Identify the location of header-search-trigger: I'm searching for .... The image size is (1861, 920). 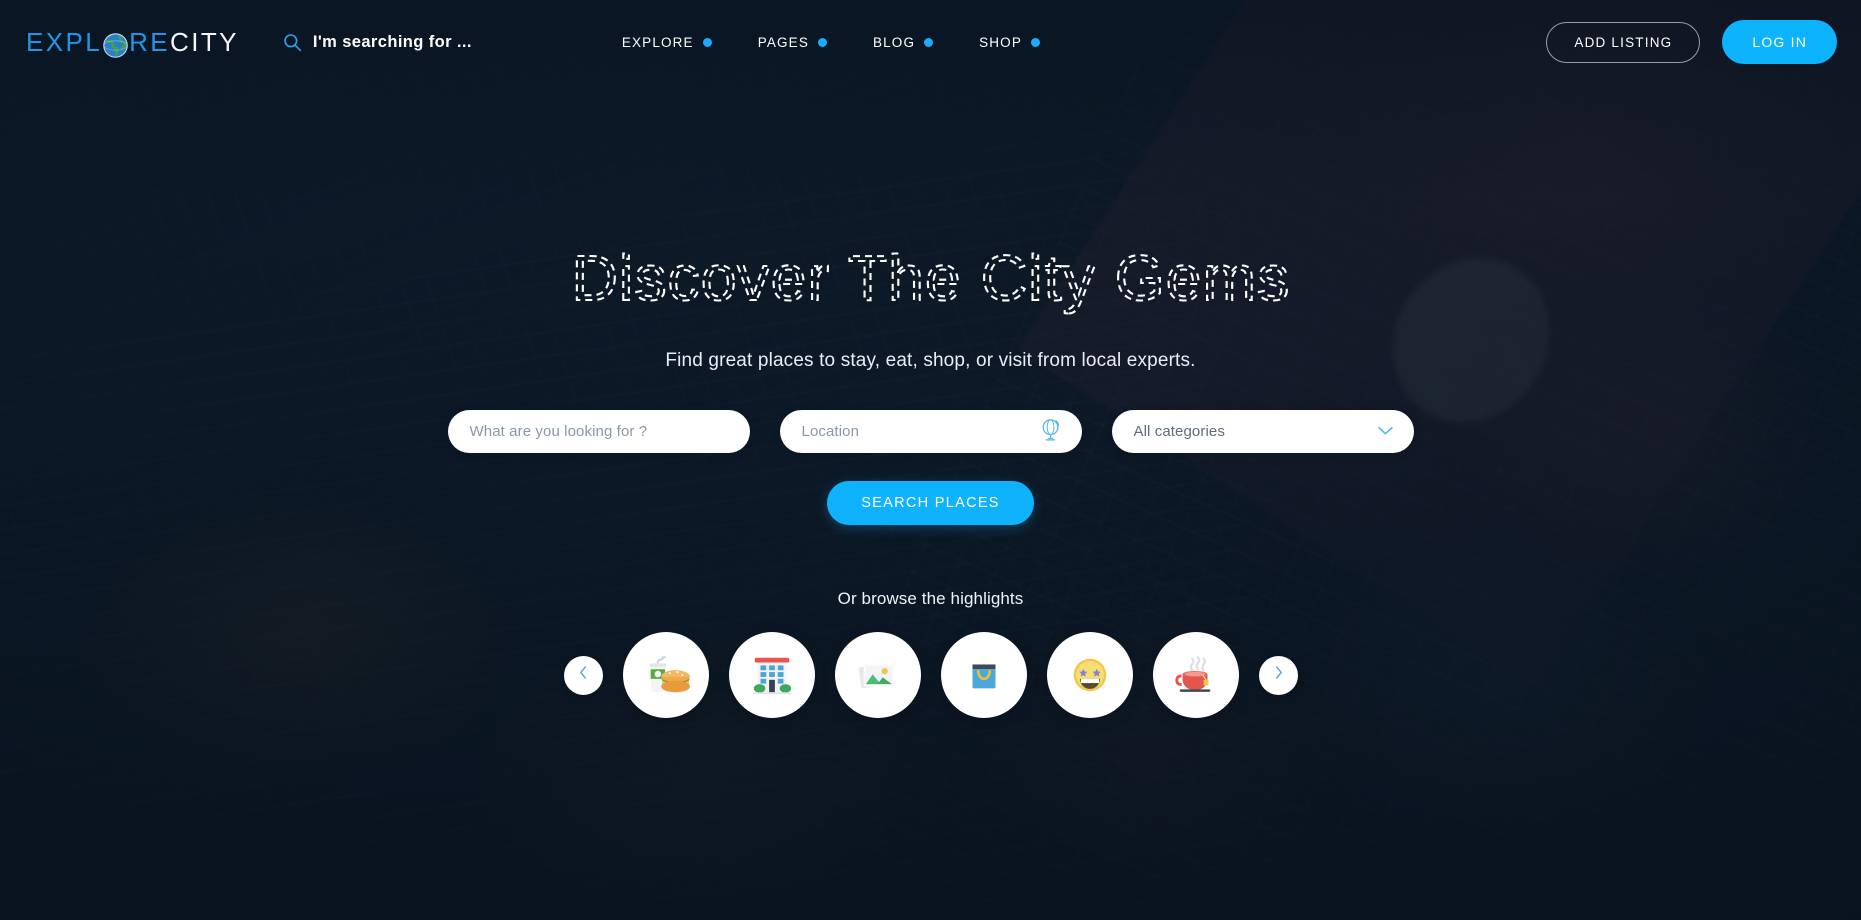
(377, 42).